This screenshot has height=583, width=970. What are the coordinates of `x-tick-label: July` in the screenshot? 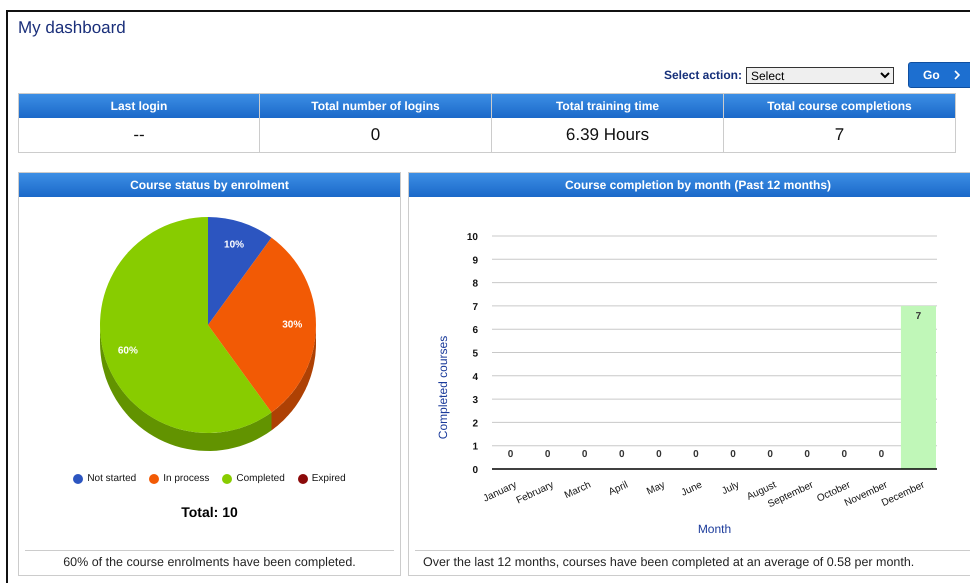 It's located at (731, 489).